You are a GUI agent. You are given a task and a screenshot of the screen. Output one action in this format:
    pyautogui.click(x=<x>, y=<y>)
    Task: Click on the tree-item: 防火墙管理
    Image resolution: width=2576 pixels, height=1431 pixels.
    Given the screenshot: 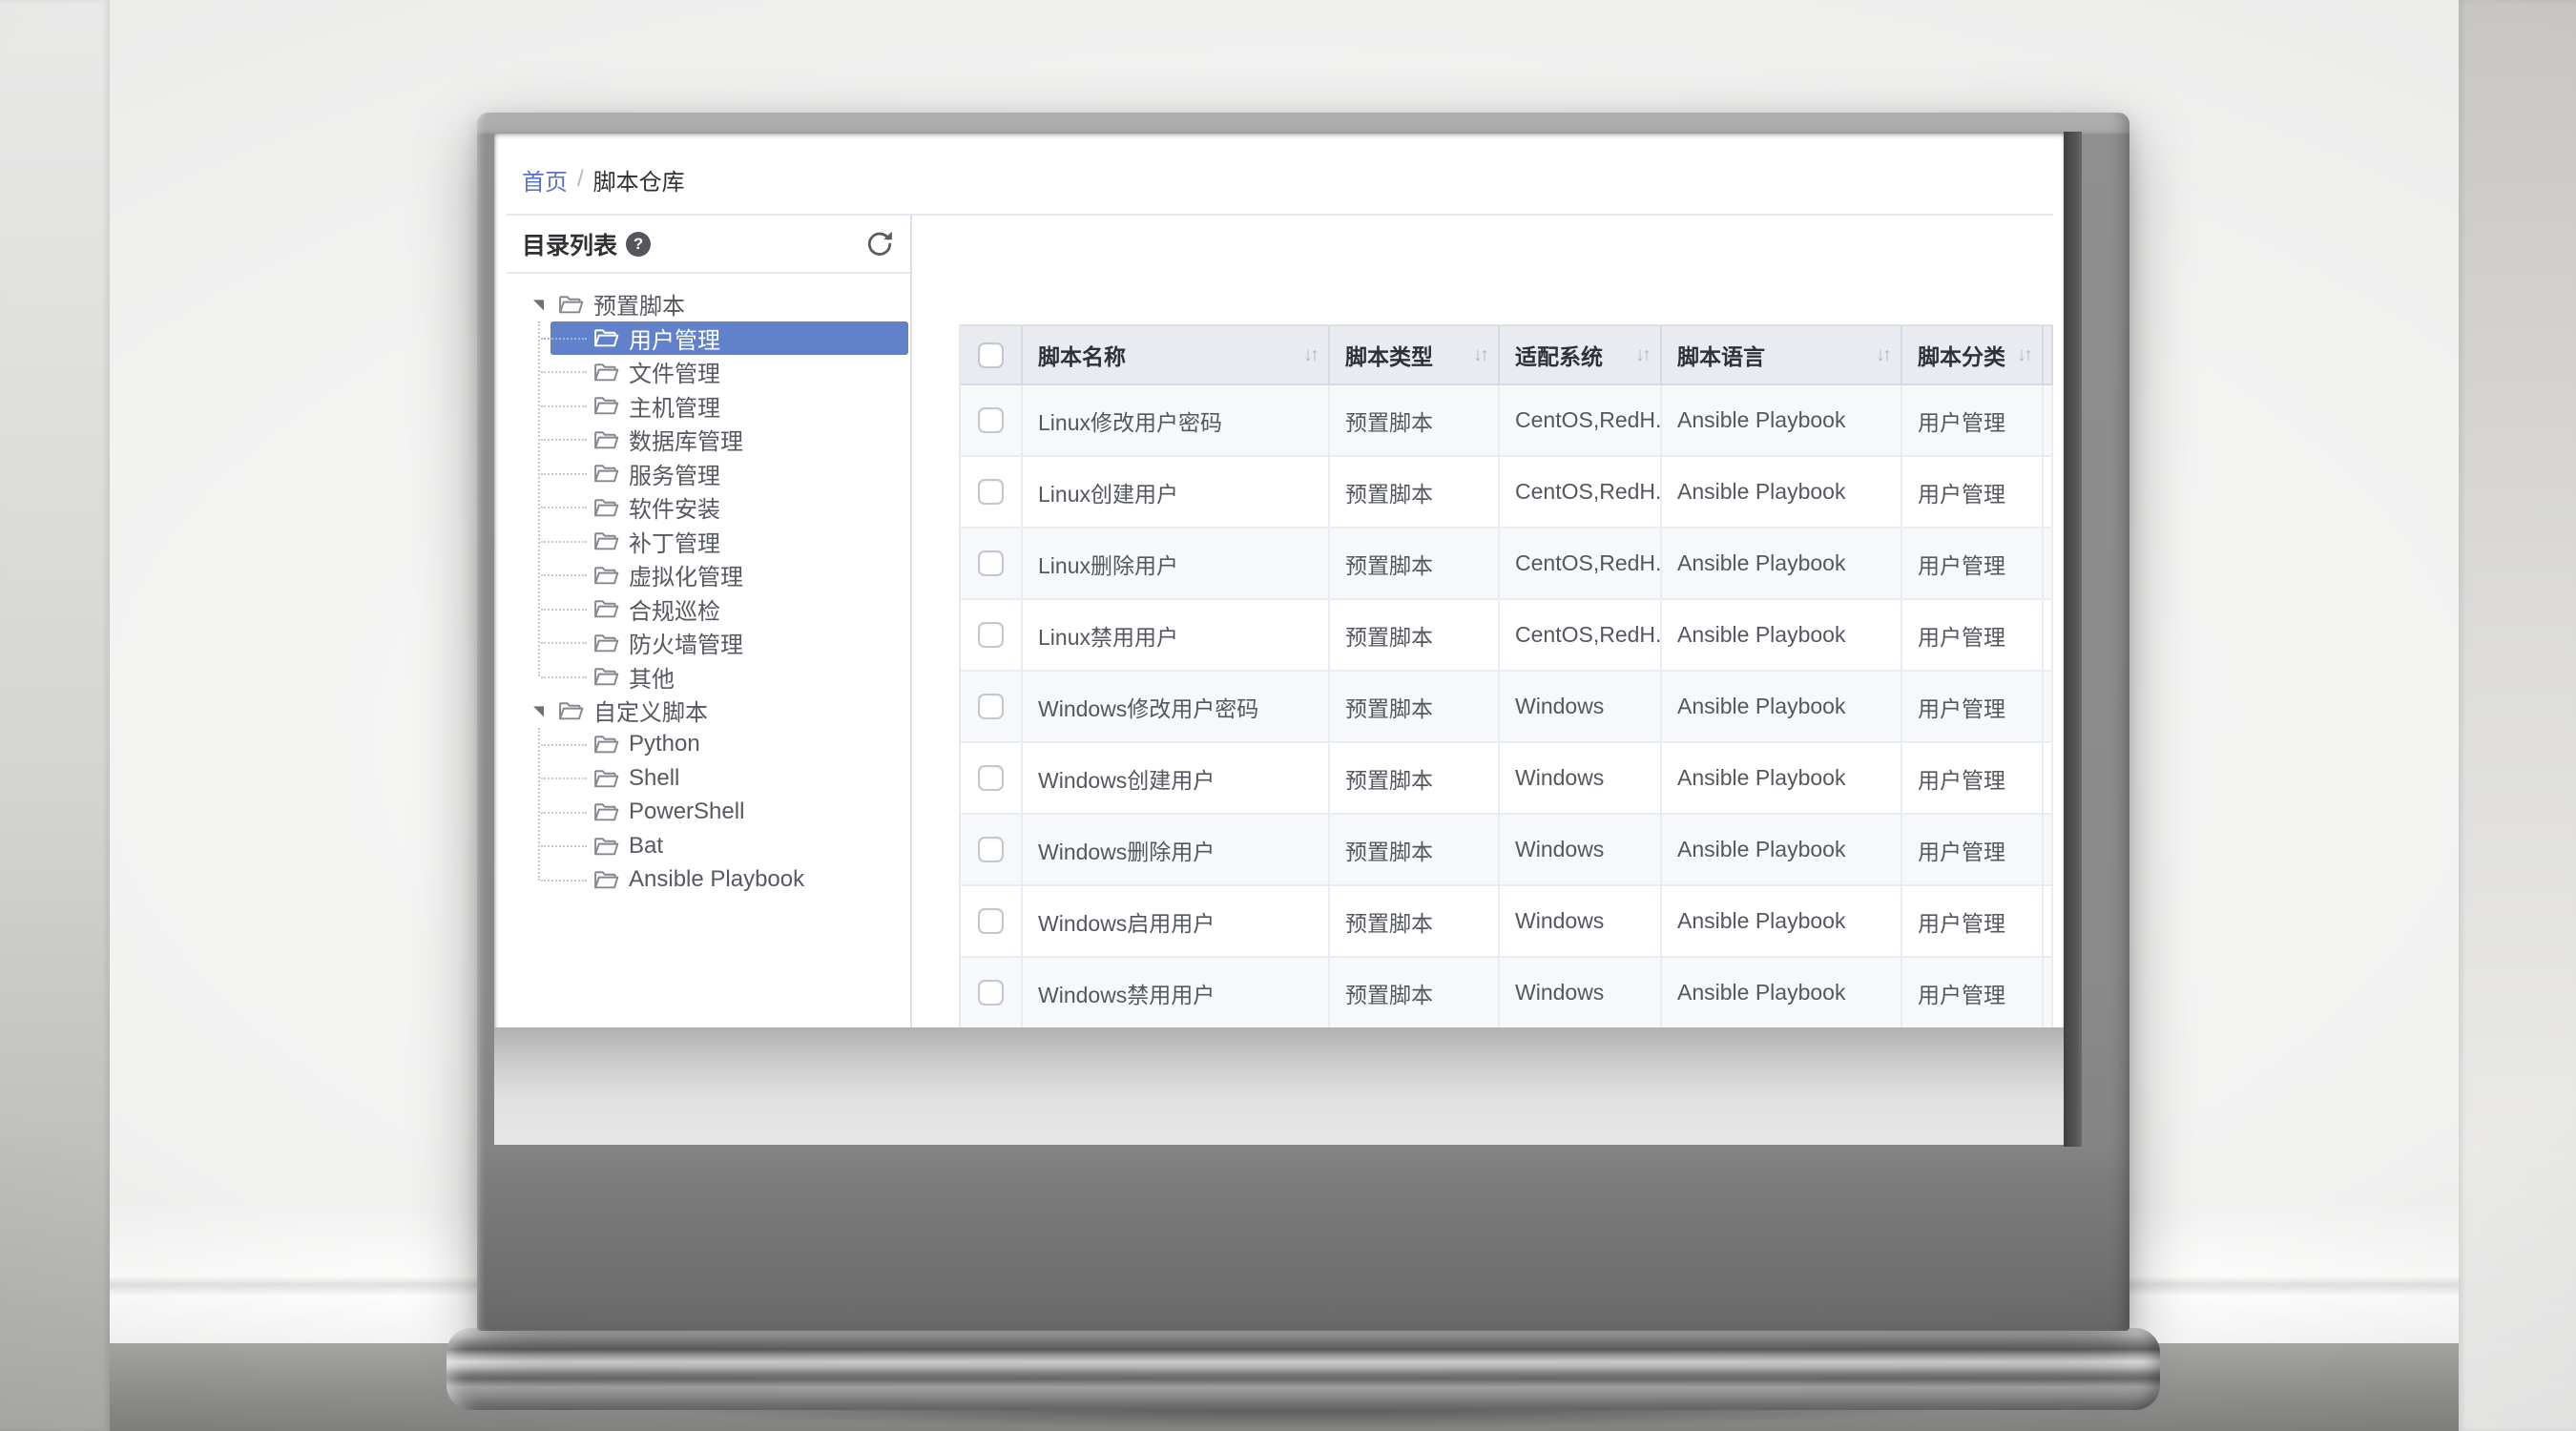 What is the action you would take?
    pyautogui.click(x=724, y=643)
    